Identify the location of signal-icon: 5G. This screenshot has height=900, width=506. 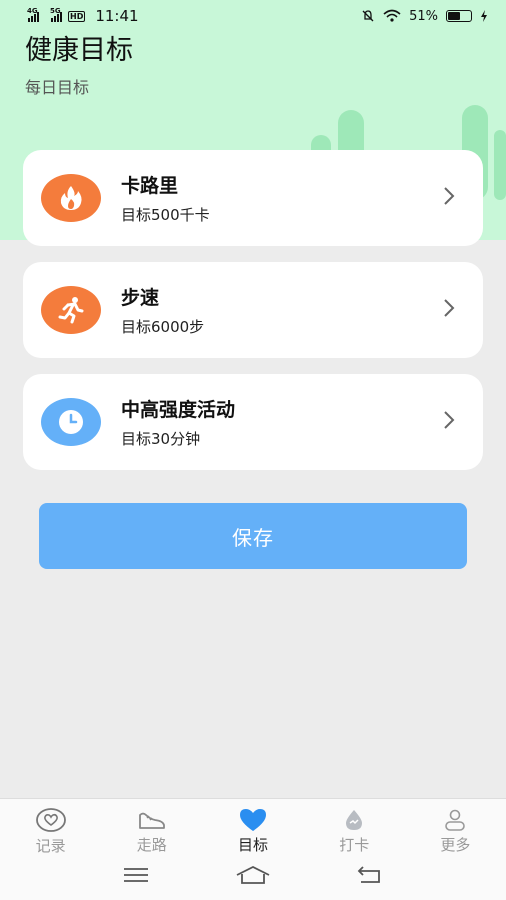
(56, 14).